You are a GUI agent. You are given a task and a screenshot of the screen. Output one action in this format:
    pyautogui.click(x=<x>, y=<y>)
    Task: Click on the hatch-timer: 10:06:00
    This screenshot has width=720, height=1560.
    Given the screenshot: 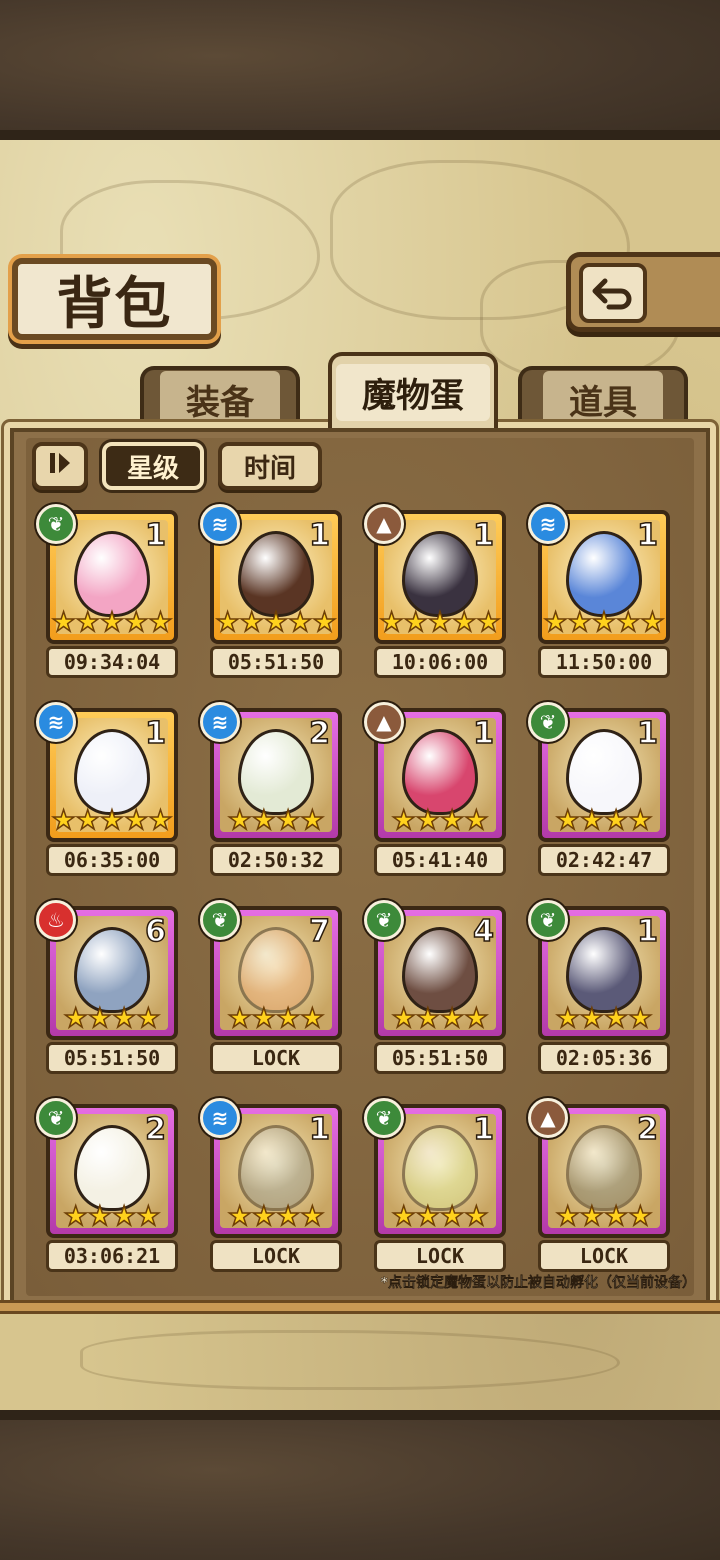 What is the action you would take?
    pyautogui.click(x=440, y=662)
    